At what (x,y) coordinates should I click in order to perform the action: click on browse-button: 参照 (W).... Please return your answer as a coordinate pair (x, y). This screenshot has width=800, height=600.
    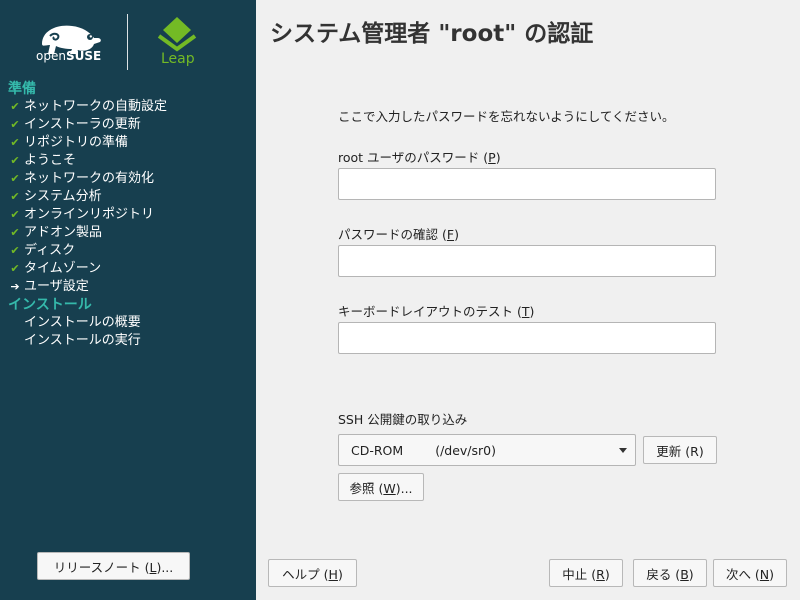
    Looking at the image, I should click on (381, 487).